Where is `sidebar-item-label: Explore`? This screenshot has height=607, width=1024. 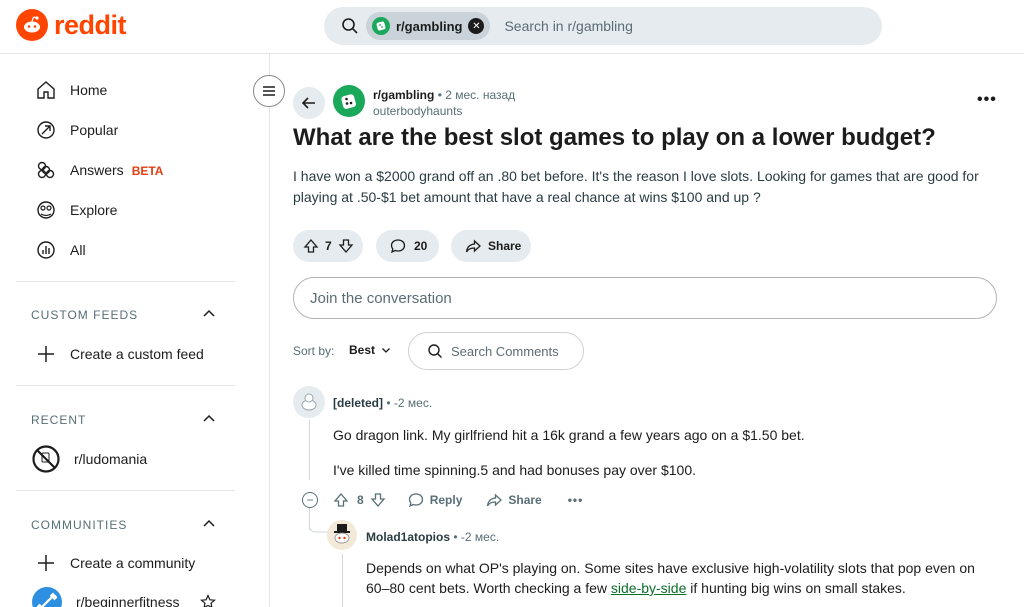
sidebar-item-label: Explore is located at coordinates (94, 210).